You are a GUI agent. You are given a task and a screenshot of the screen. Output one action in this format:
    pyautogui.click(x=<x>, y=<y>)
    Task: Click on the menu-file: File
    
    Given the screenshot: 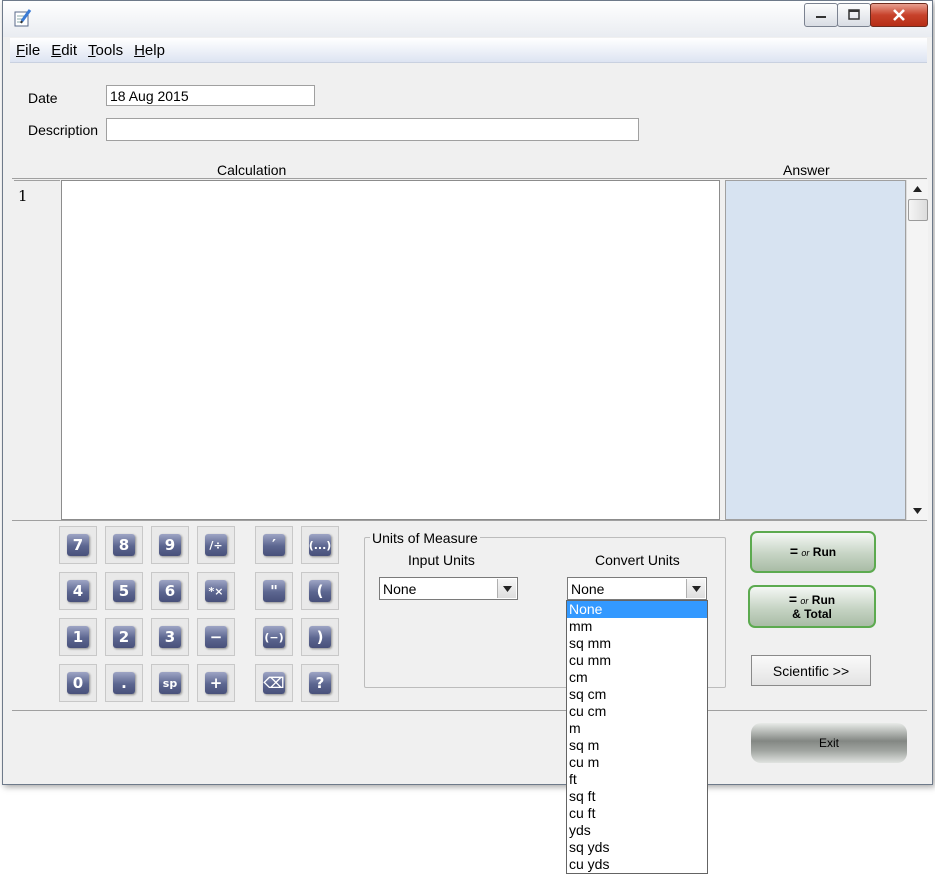 What is the action you would take?
    pyautogui.click(x=27, y=50)
    